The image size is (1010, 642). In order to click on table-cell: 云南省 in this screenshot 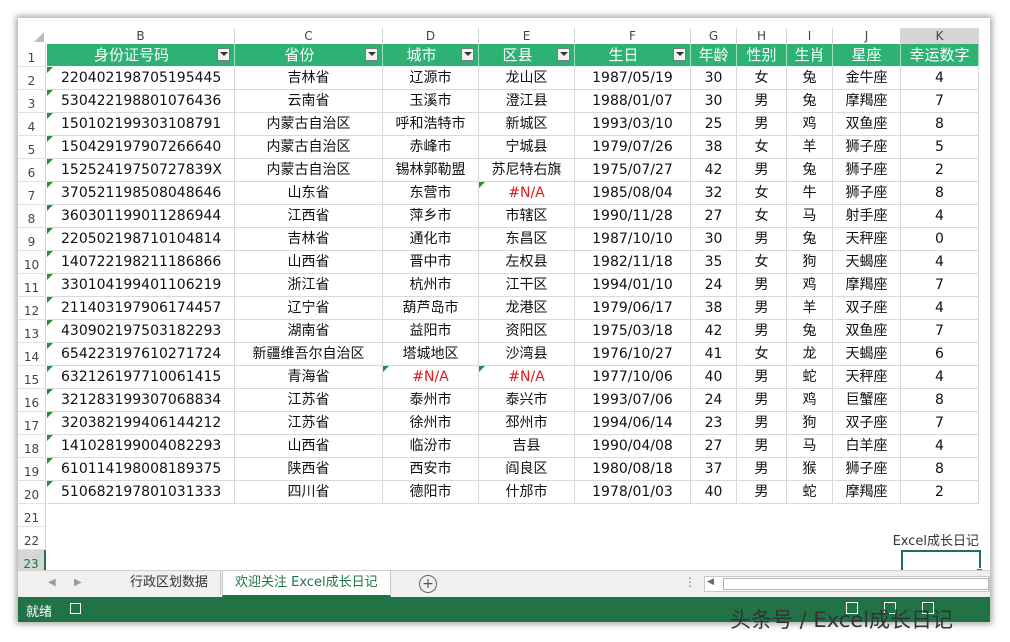, I will do `click(309, 101)`.